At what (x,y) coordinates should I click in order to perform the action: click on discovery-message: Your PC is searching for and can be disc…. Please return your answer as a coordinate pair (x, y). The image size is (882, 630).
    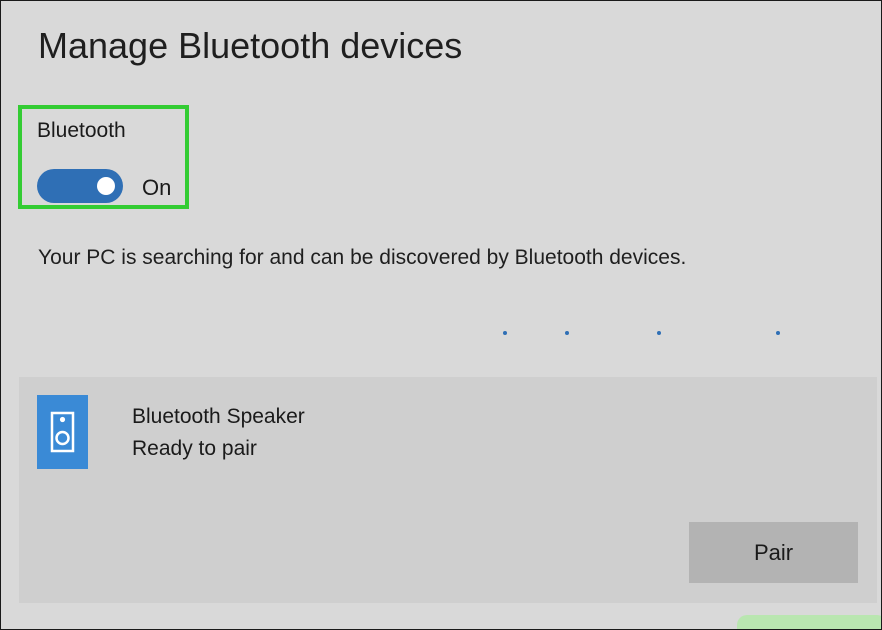
    Looking at the image, I should click on (362, 257).